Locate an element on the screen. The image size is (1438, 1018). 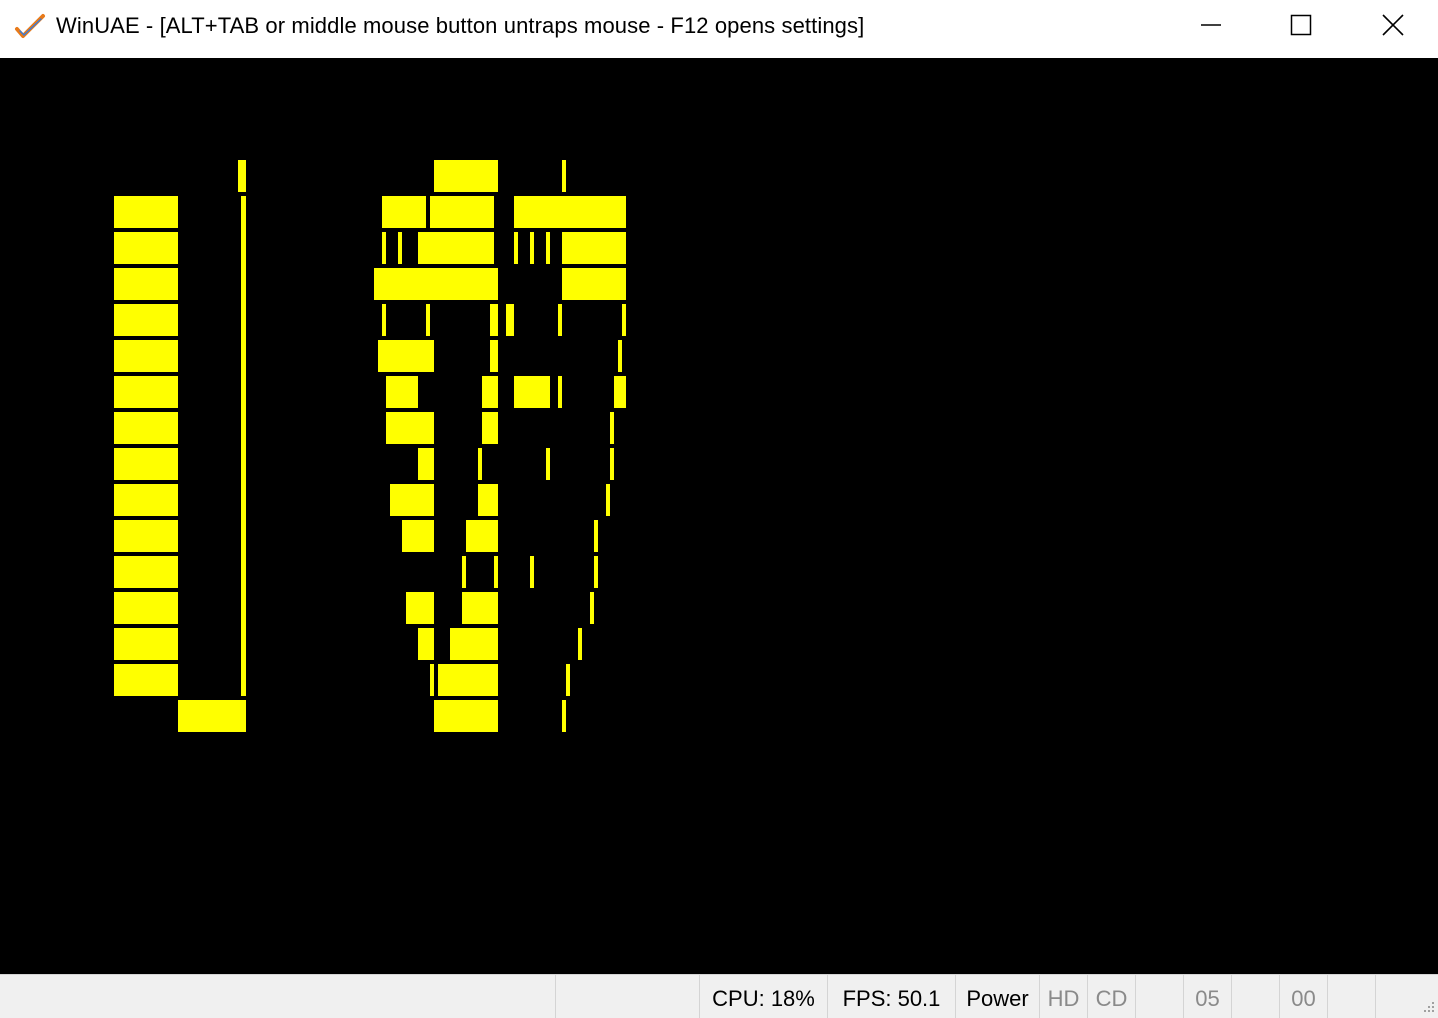
maximize-icon is located at coordinates (1301, 27).